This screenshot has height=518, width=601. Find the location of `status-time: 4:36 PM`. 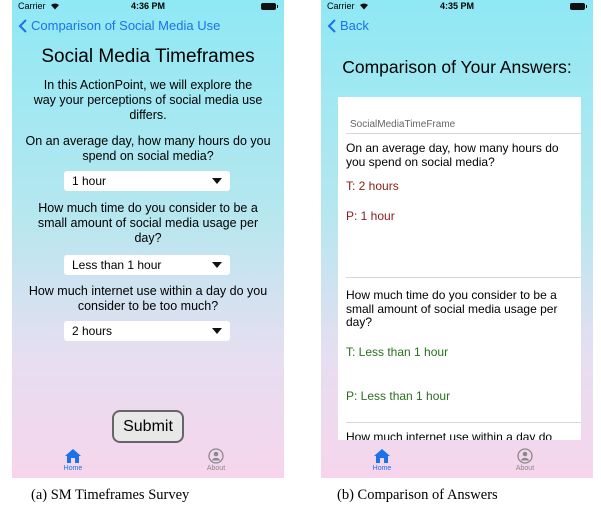

status-time: 4:36 PM is located at coordinates (147, 6).